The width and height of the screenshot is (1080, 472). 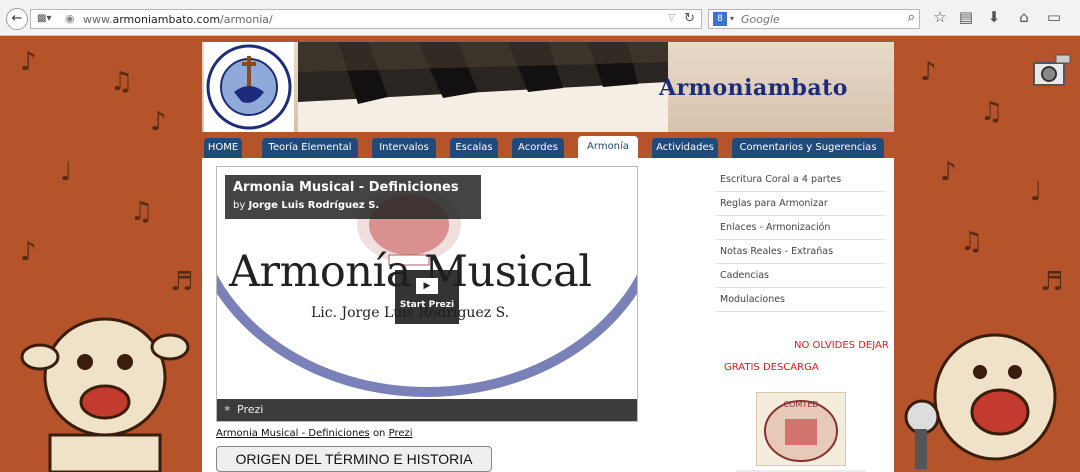 What do you see at coordinates (227, 409) in the screenshot?
I see `prezi-logo-icon: ✶` at bounding box center [227, 409].